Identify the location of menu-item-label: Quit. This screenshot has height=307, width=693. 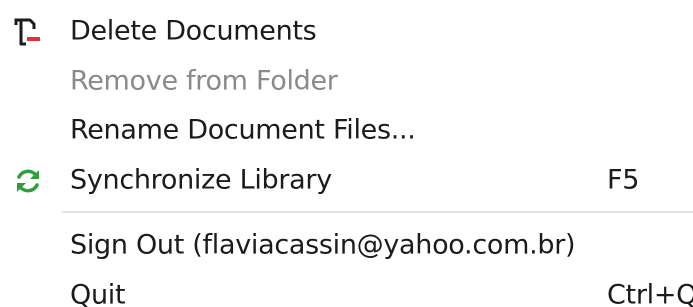
(98, 293).